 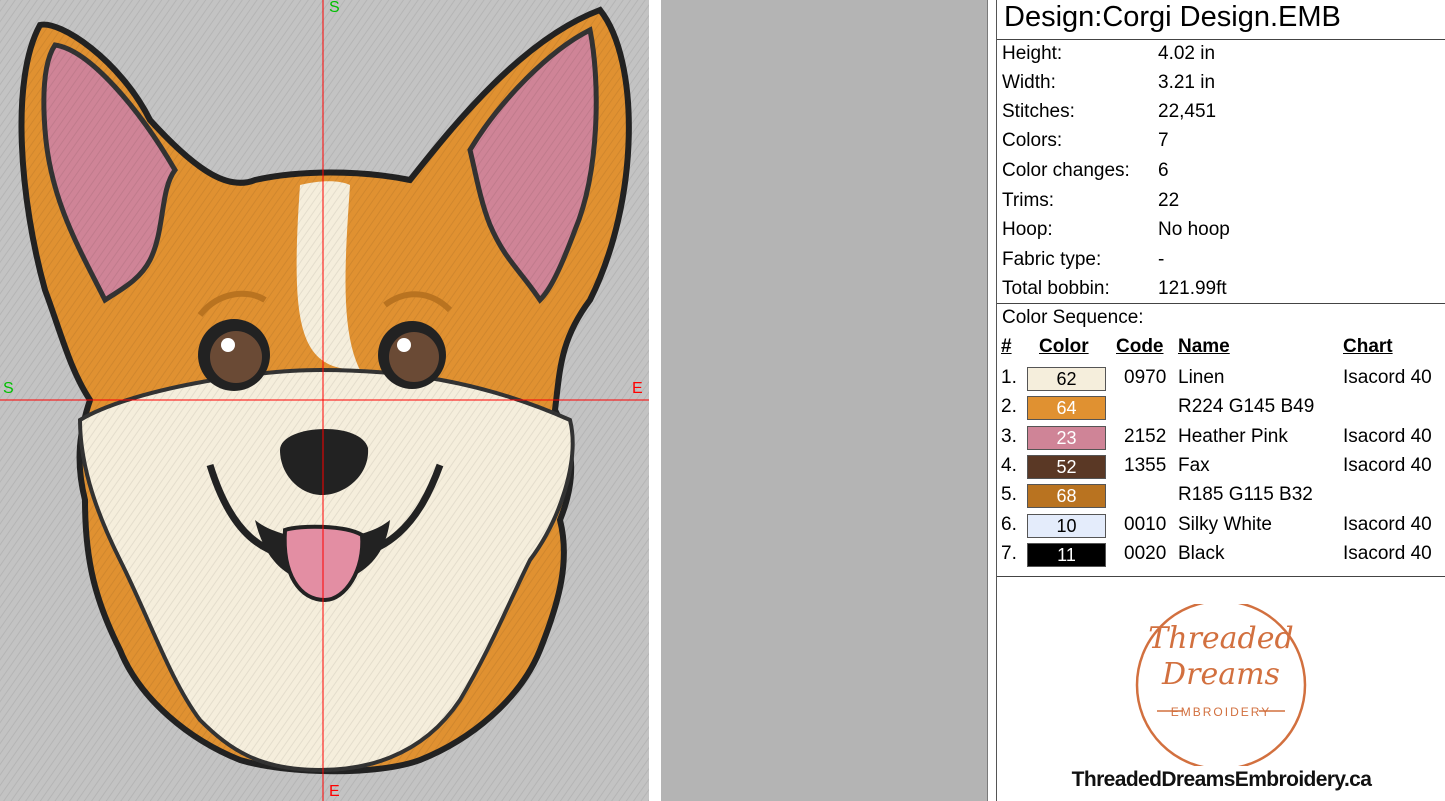 I want to click on row-code: 1355, so click(x=1145, y=465).